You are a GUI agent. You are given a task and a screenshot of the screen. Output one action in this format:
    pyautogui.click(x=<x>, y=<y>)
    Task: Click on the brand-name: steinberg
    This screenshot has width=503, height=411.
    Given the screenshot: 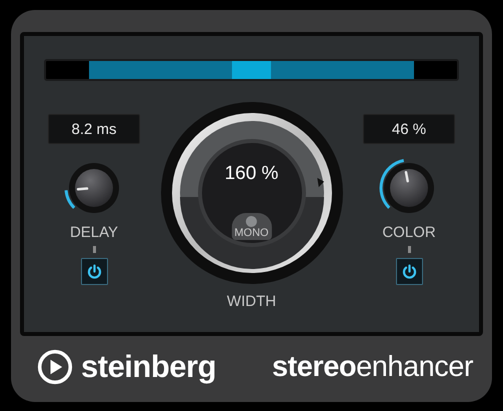 What is the action you would take?
    pyautogui.click(x=148, y=367)
    